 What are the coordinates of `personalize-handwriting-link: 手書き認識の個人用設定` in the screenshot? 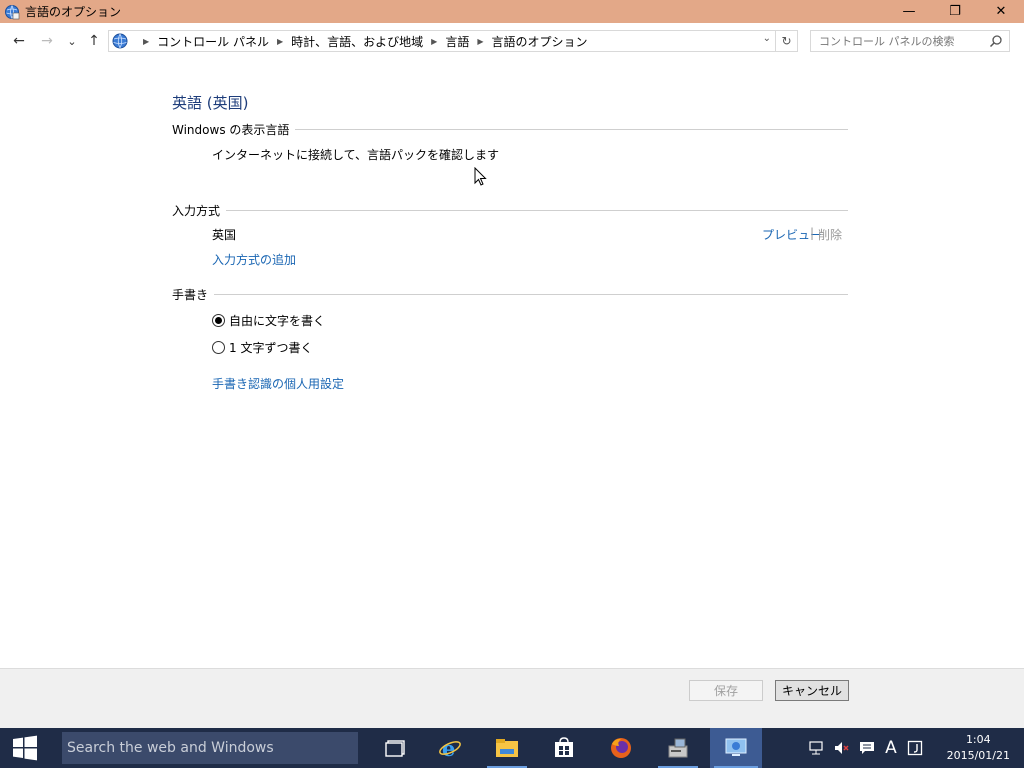 It's located at (278, 383).